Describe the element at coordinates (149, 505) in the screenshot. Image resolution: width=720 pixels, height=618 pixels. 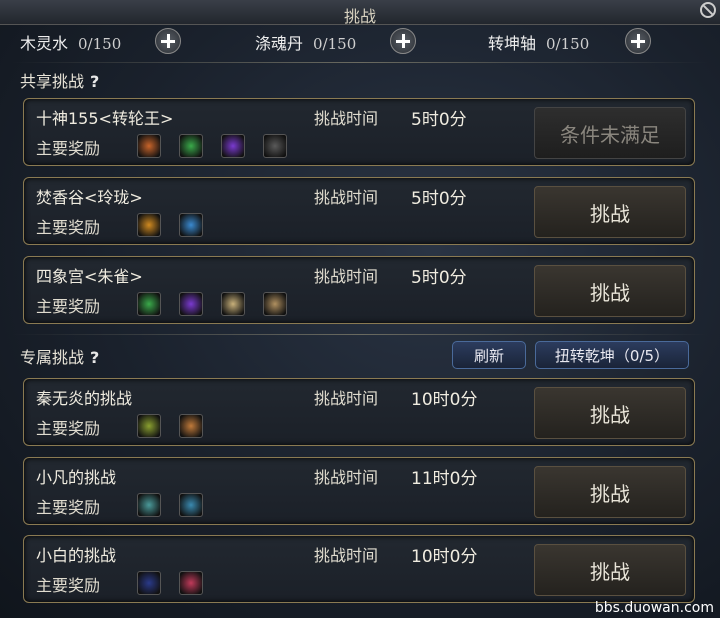
I see `book-icon` at that location.